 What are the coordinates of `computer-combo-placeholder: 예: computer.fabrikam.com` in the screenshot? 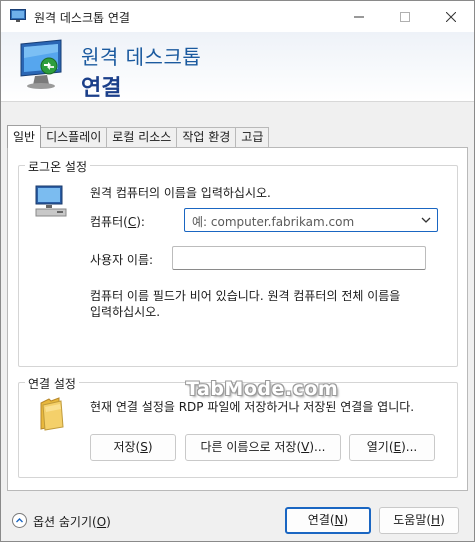 It's located at (273, 222).